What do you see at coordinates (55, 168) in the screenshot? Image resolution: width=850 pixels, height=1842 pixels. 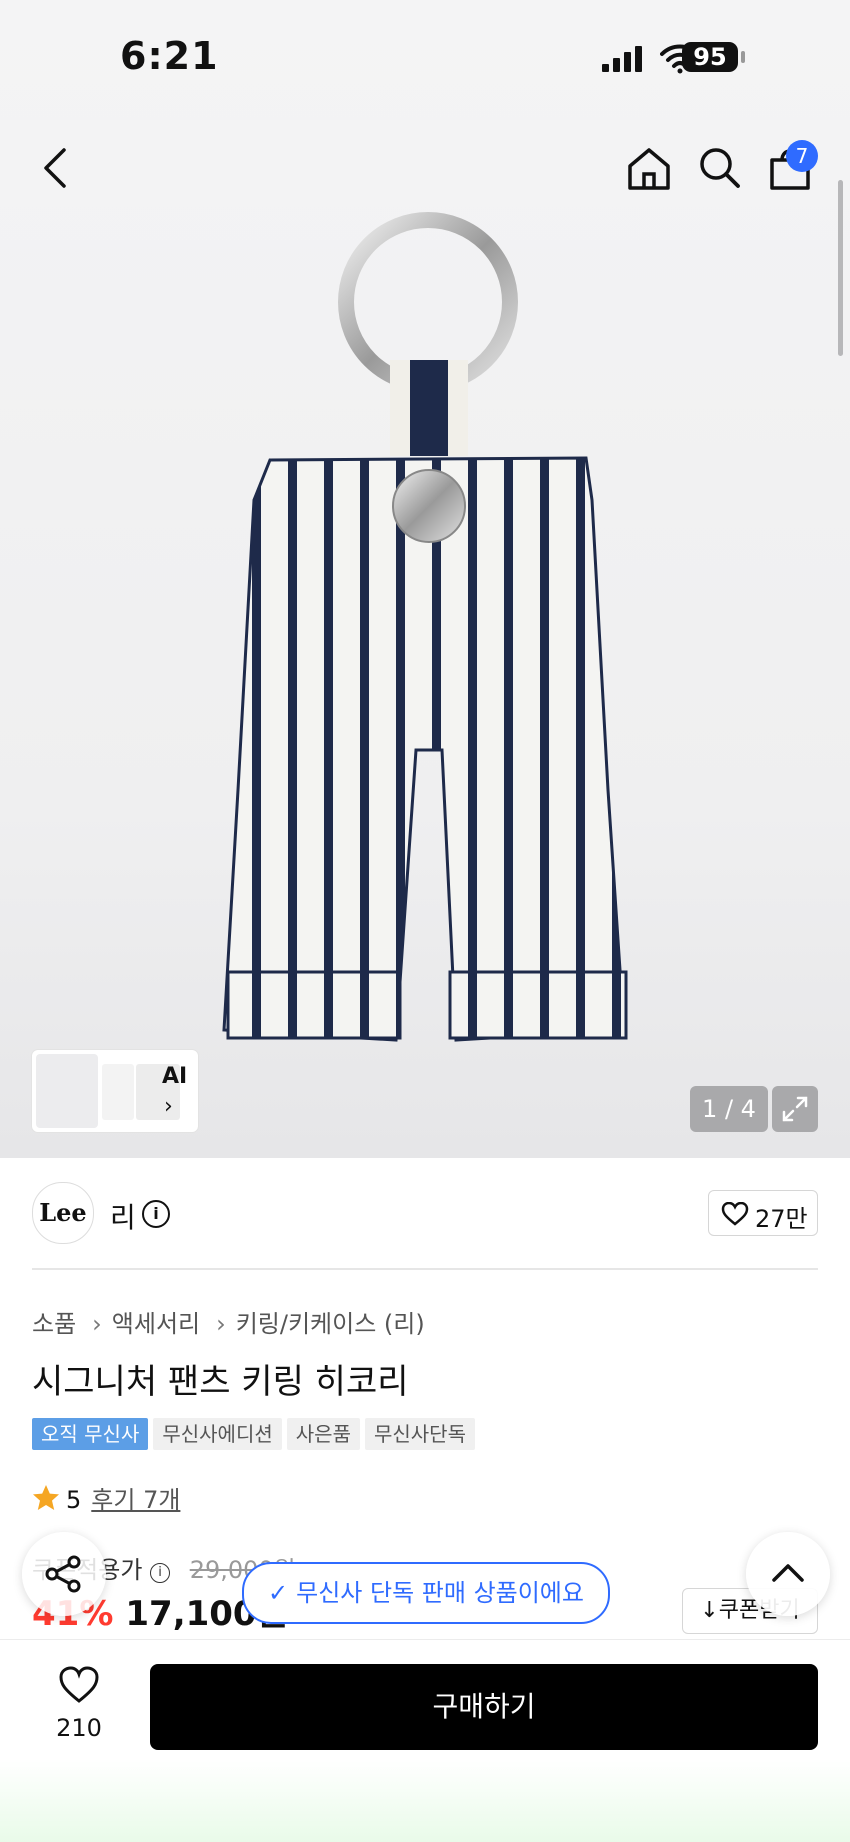 I see `back-arrow-icon` at bounding box center [55, 168].